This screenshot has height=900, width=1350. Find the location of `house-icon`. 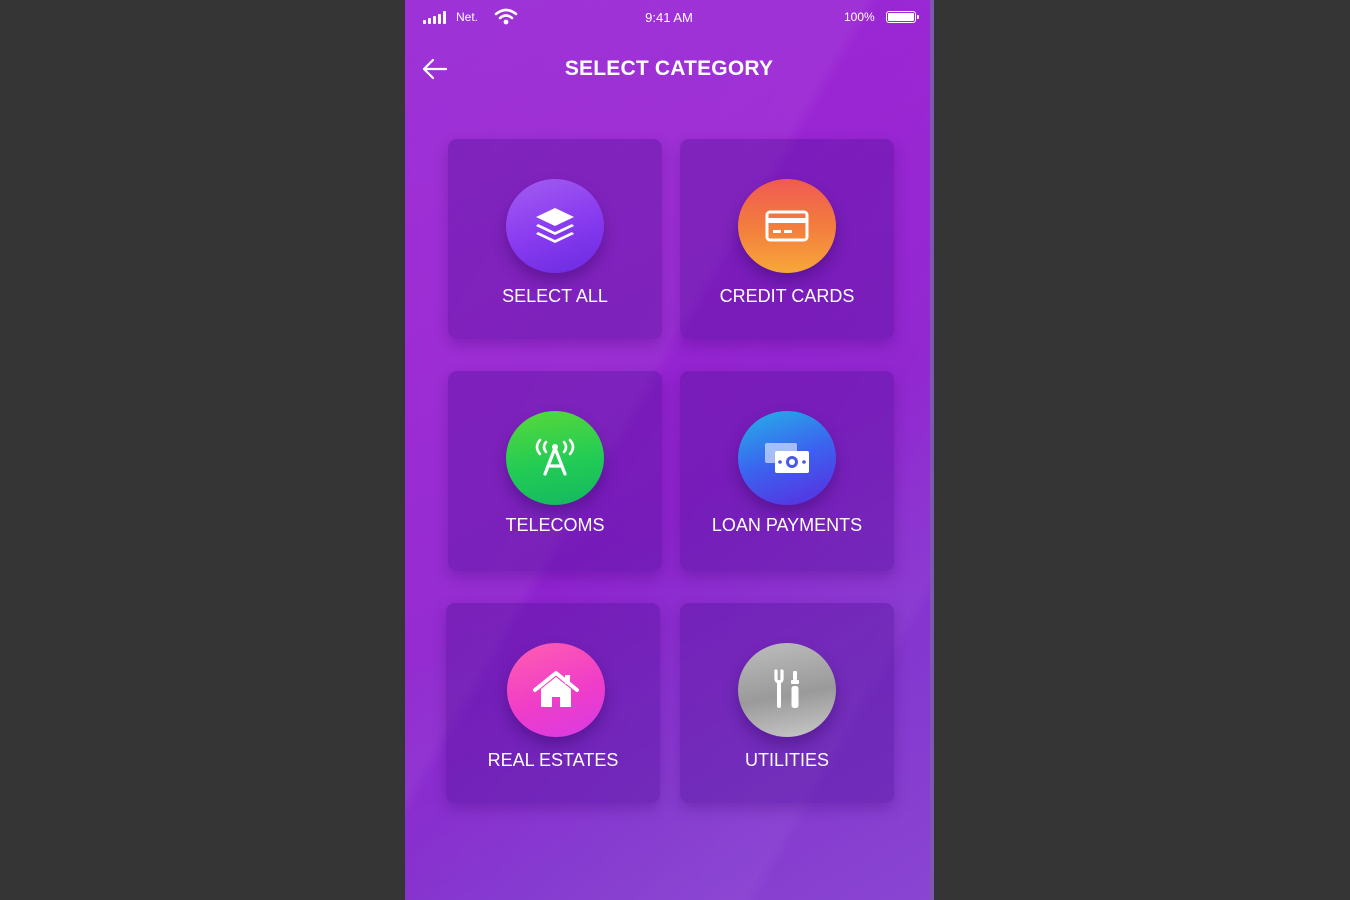

house-icon is located at coordinates (556, 689).